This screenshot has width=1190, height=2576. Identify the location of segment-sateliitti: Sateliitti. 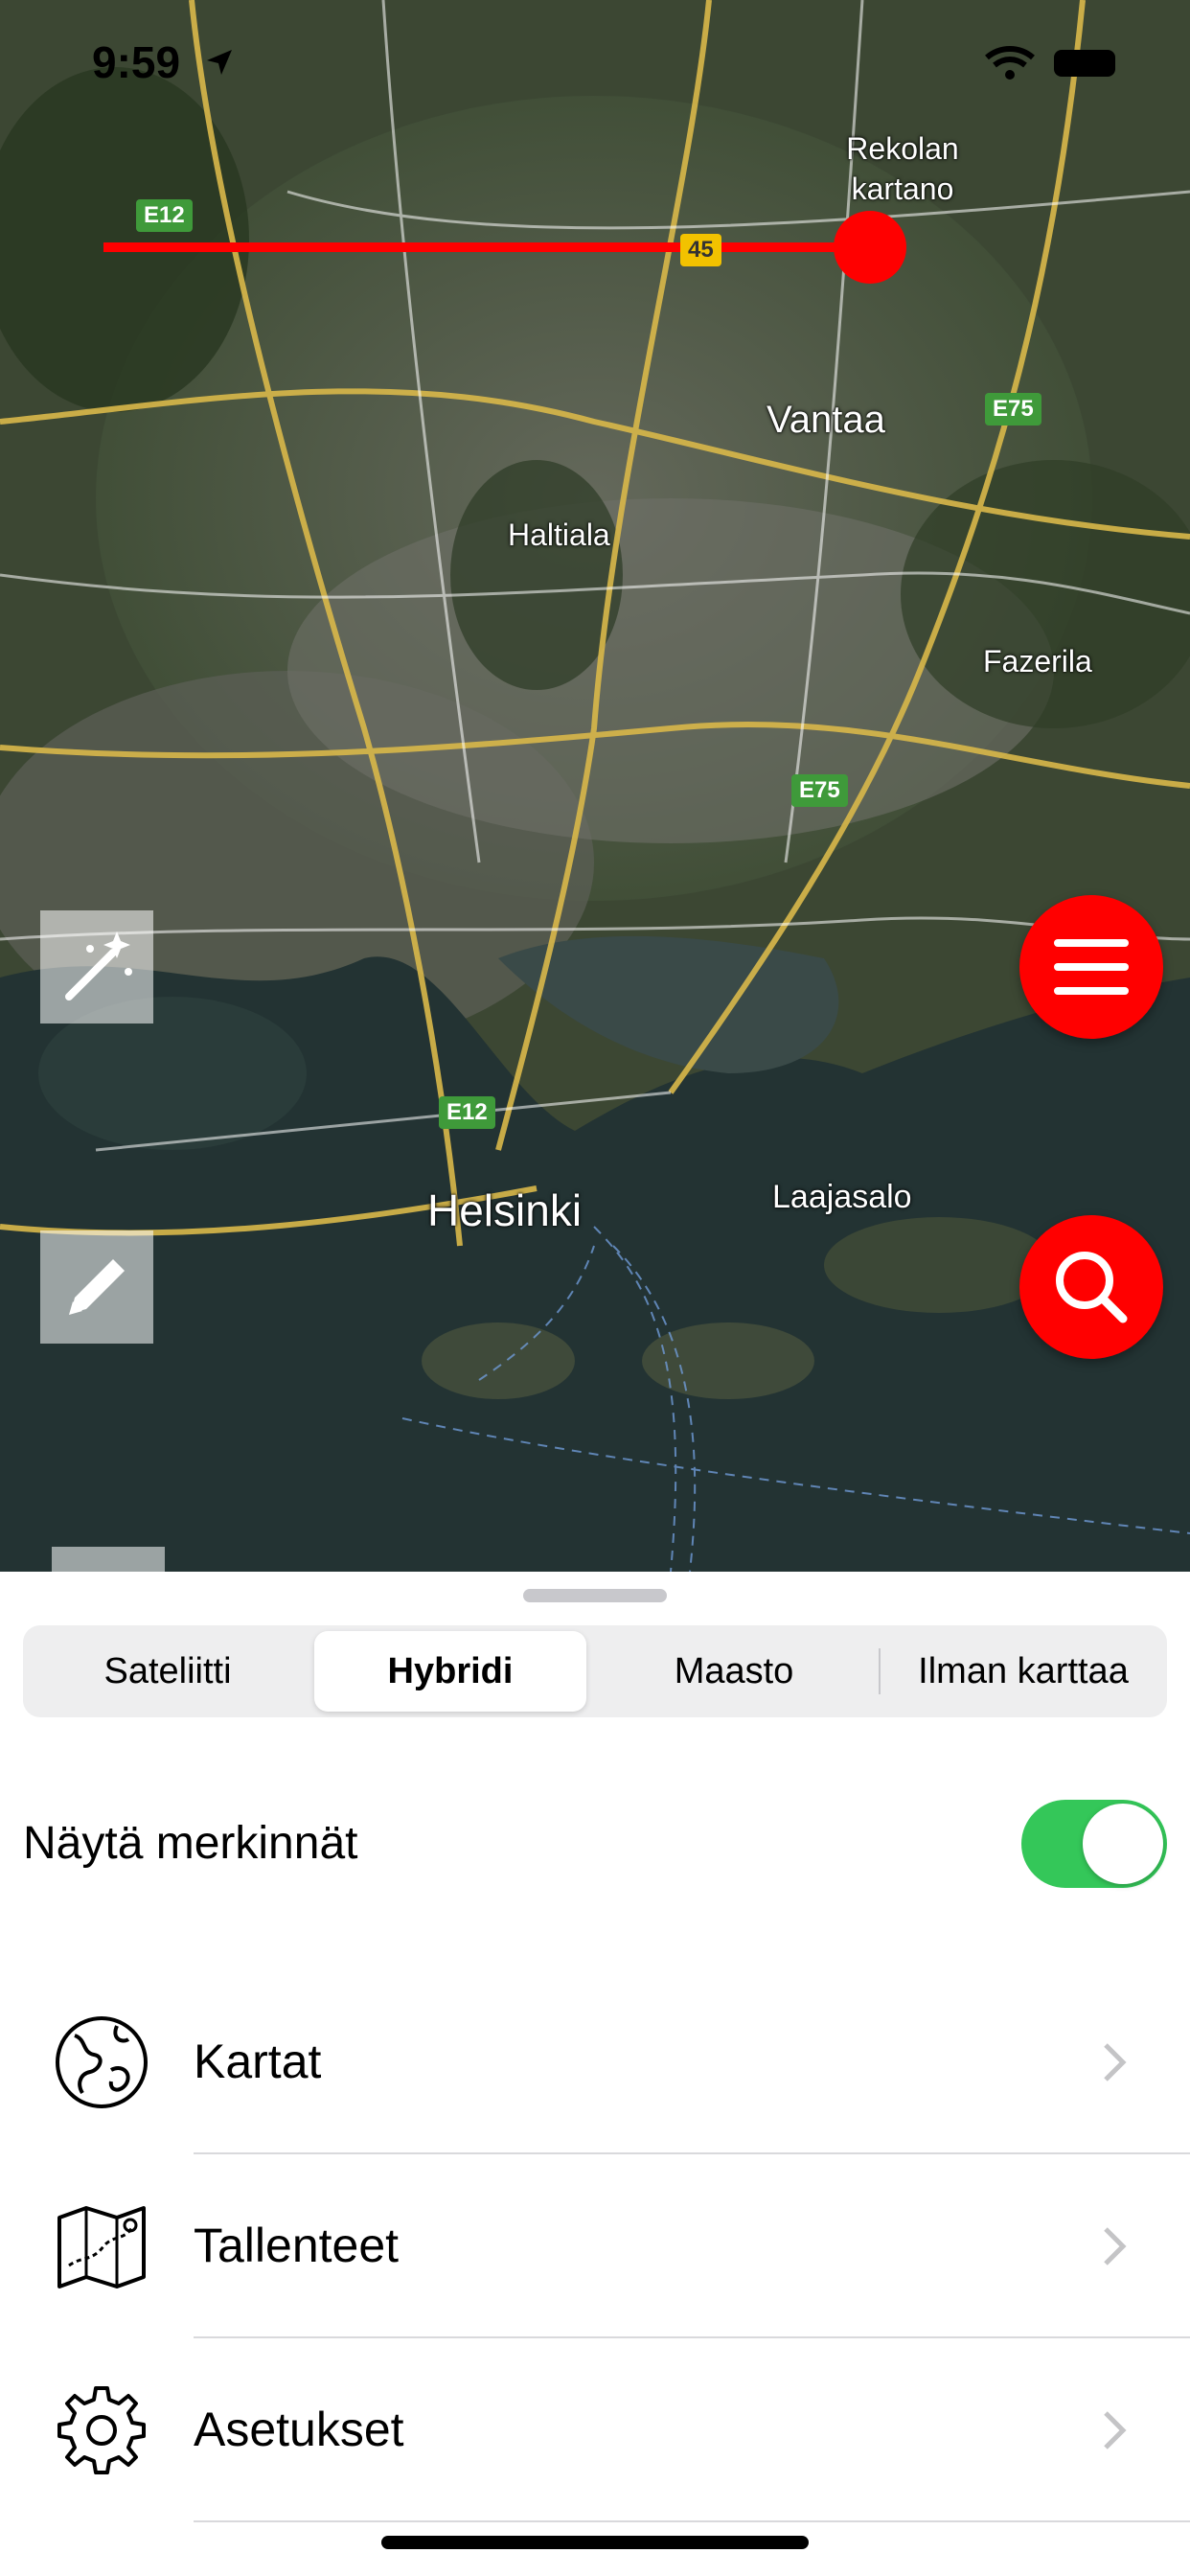
(168, 1671).